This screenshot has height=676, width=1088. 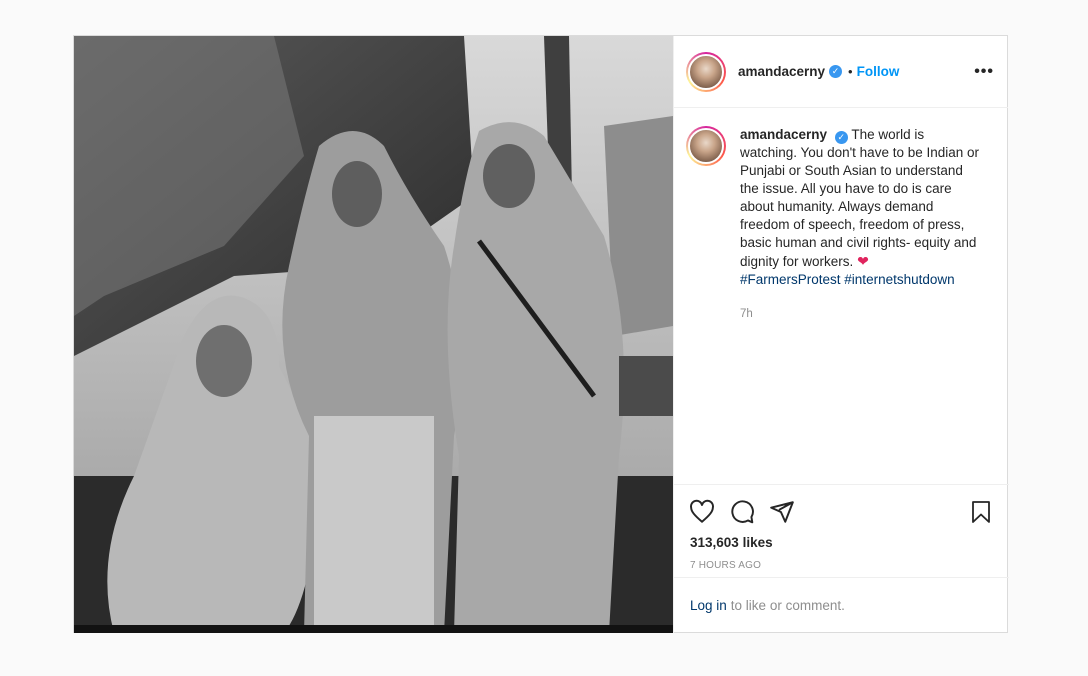 What do you see at coordinates (702, 512) in the screenshot?
I see `like-heart-icon` at bounding box center [702, 512].